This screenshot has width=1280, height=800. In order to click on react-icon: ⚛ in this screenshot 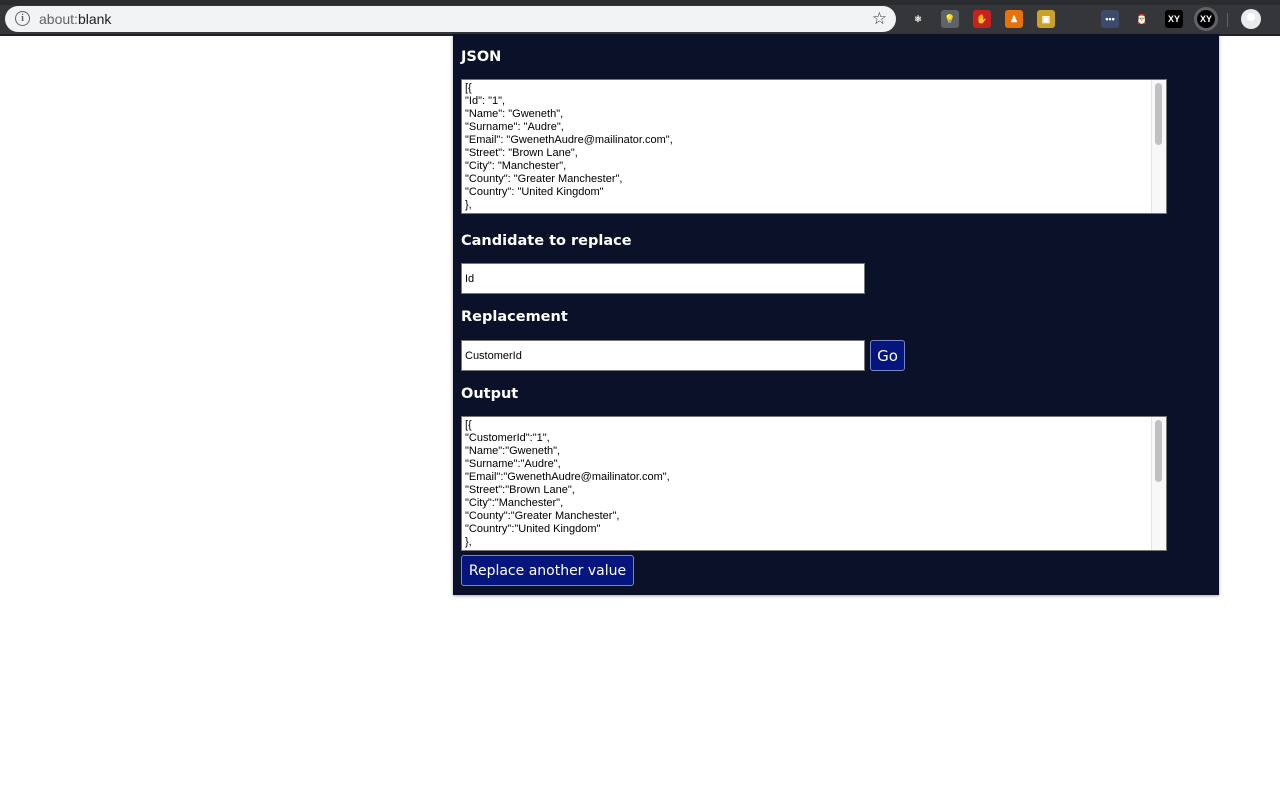, I will do `click(918, 19)`.